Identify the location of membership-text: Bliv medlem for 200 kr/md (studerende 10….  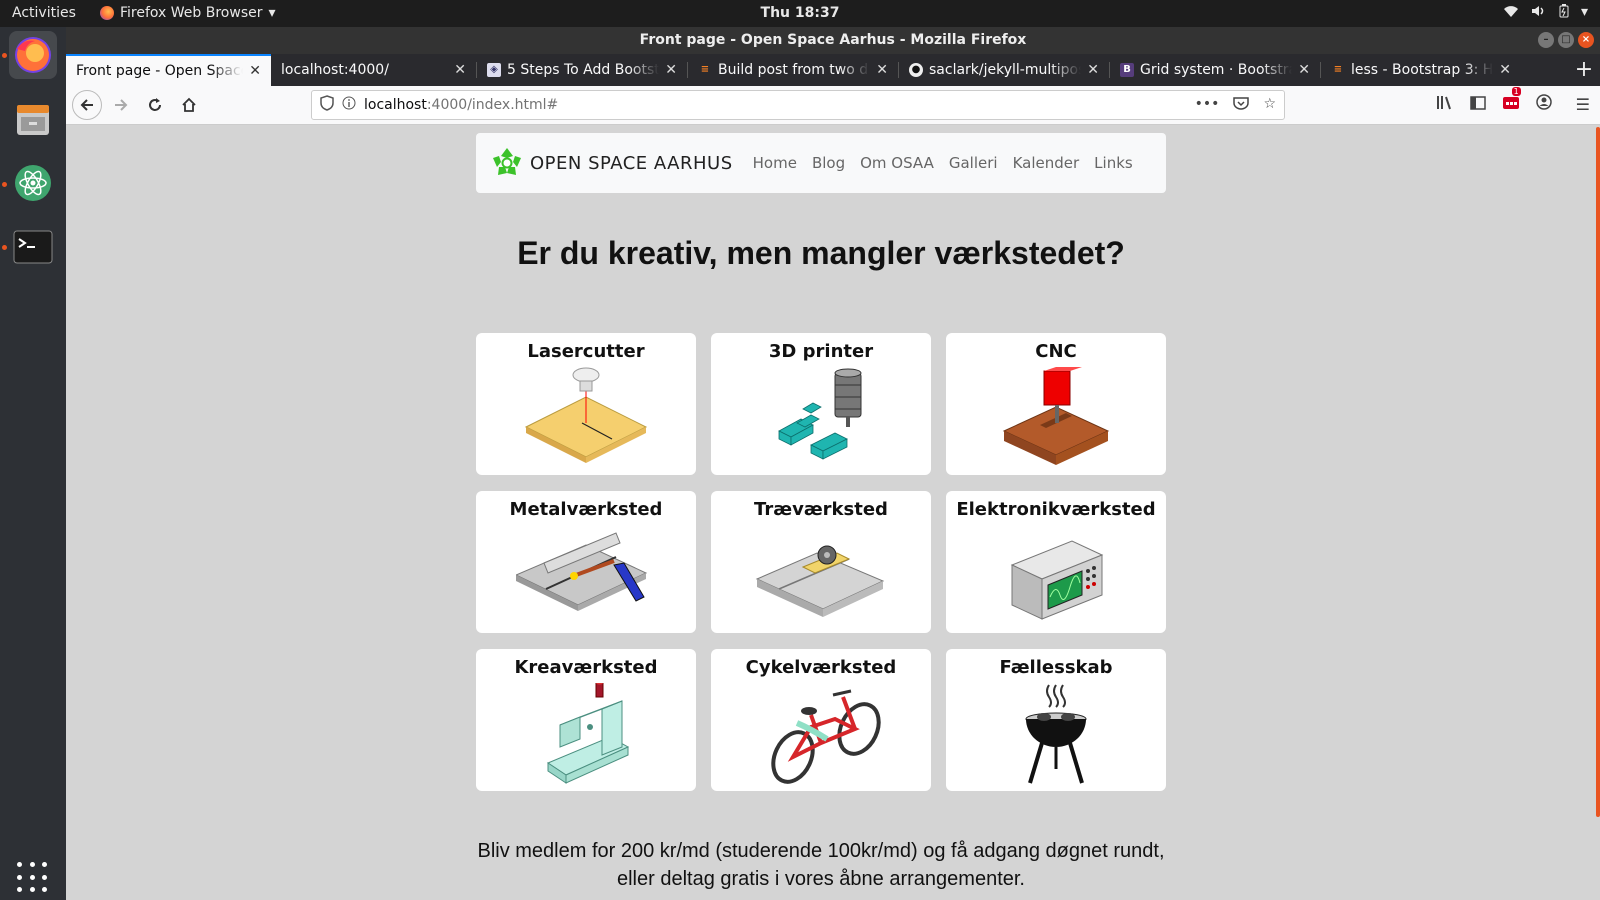
(821, 865).